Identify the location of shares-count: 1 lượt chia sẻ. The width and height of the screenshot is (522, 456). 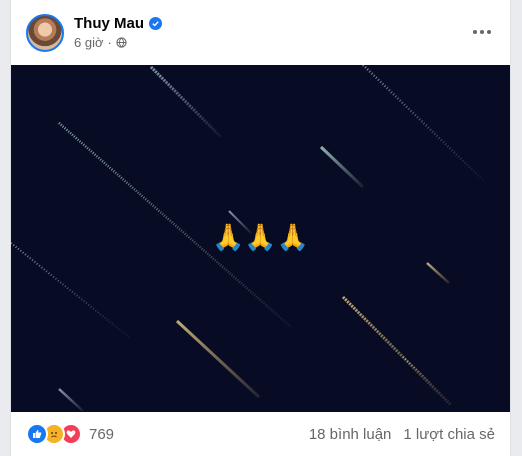
(449, 434).